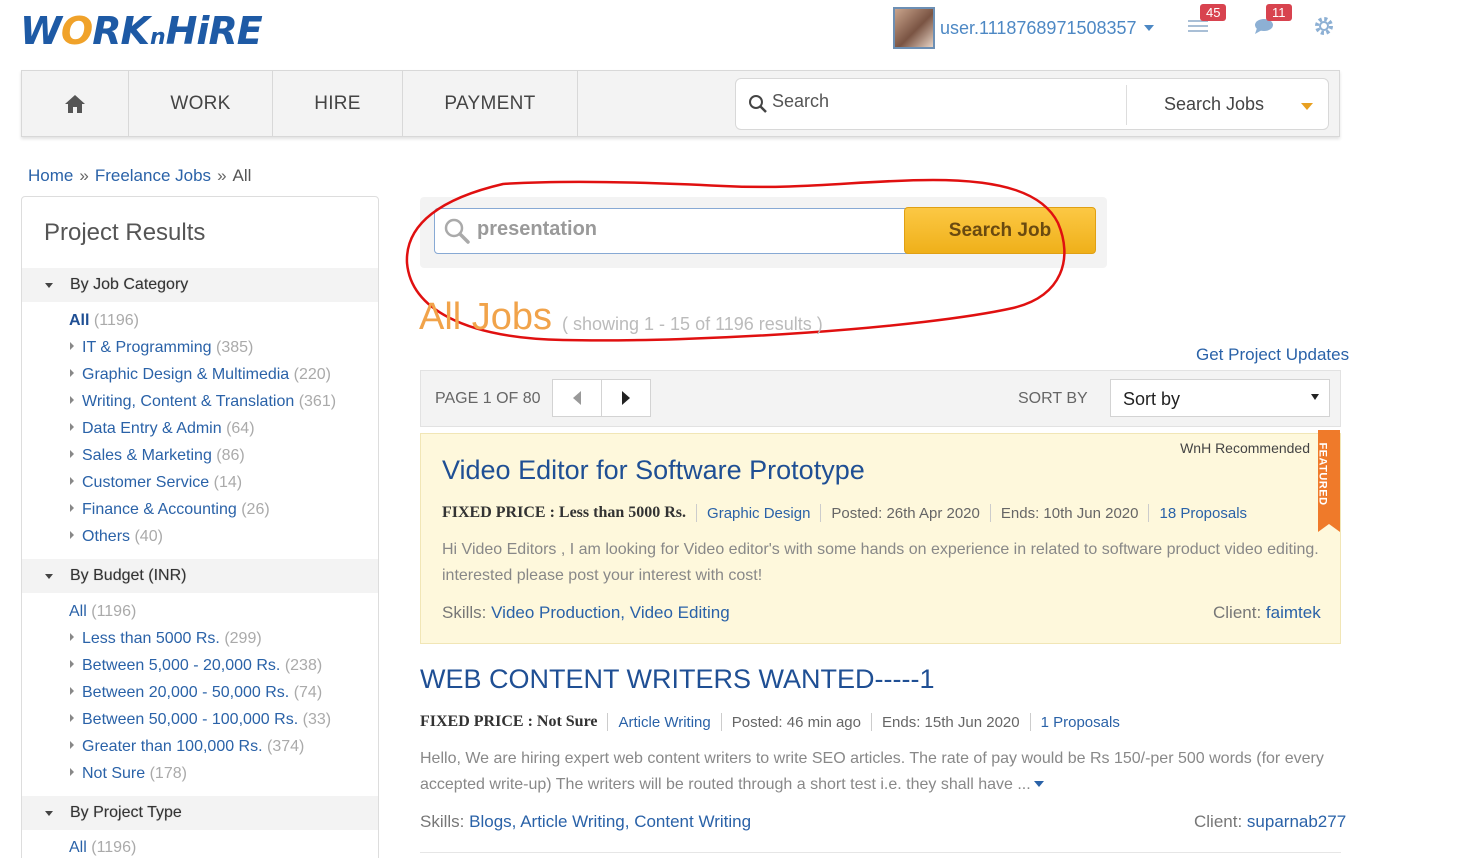 Image resolution: width=1479 pixels, height=858 pixels. I want to click on skill-tag: Video Production,, so click(558, 612).